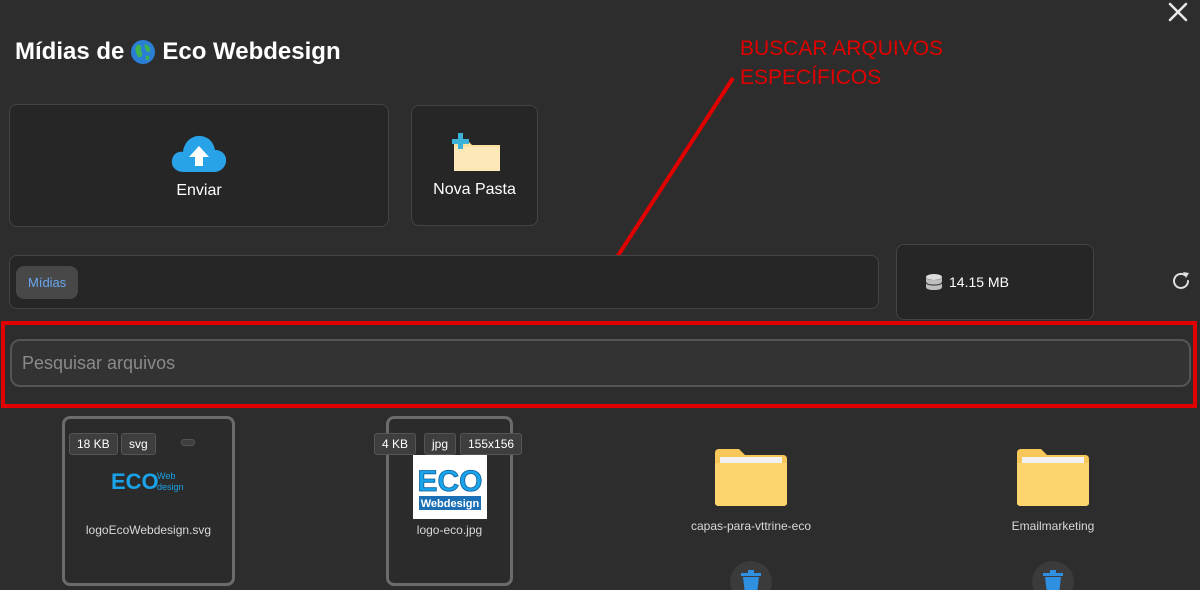 This screenshot has height=590, width=1200. Describe the element at coordinates (166, 476) in the screenshot. I see `logo-sub1-text: Web` at that location.